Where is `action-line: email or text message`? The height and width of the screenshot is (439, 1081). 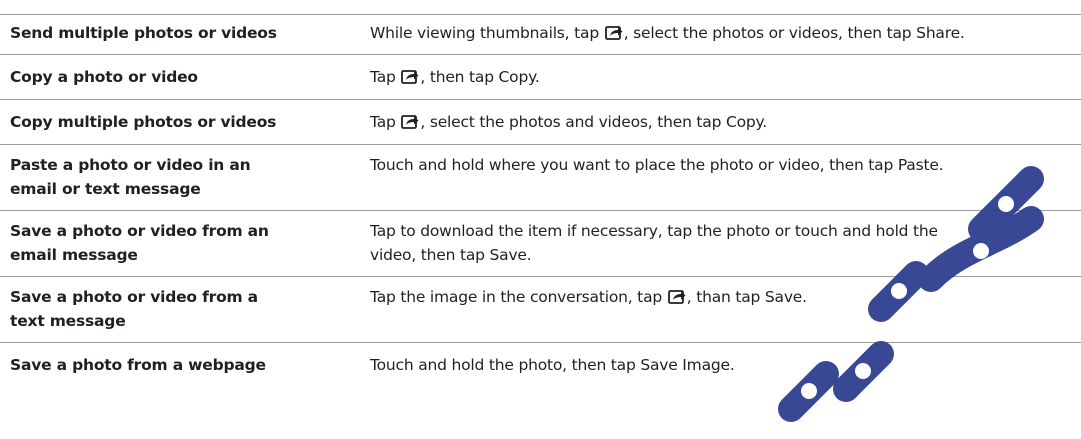 action-line: email or text message is located at coordinates (105, 189).